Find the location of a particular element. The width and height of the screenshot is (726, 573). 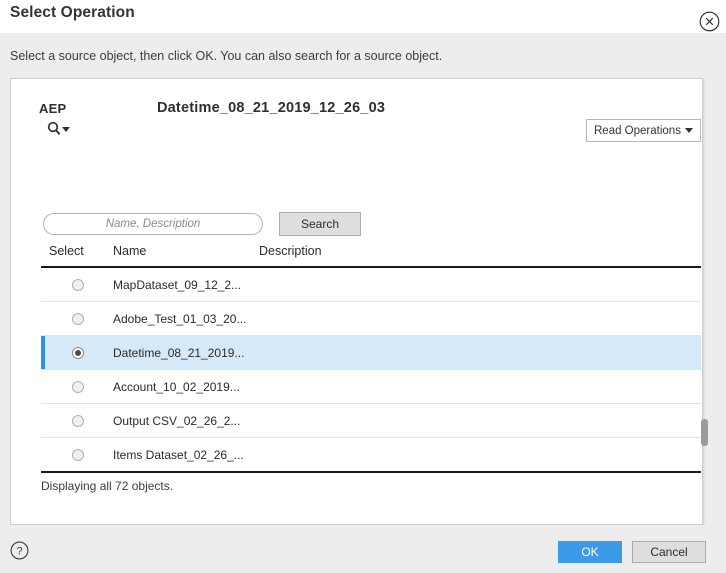

close-icon is located at coordinates (709, 21).